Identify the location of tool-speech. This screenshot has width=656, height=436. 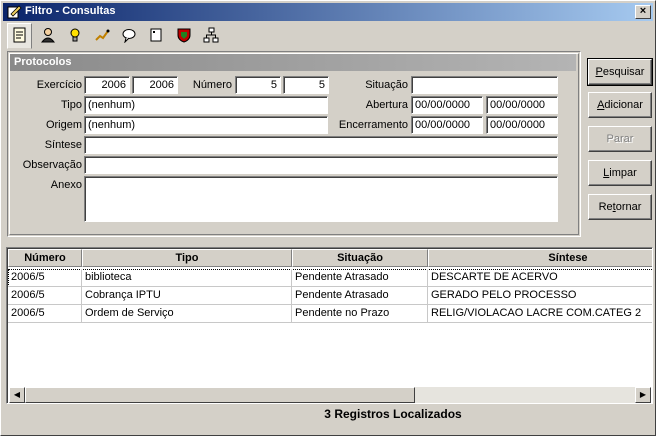
(128, 35).